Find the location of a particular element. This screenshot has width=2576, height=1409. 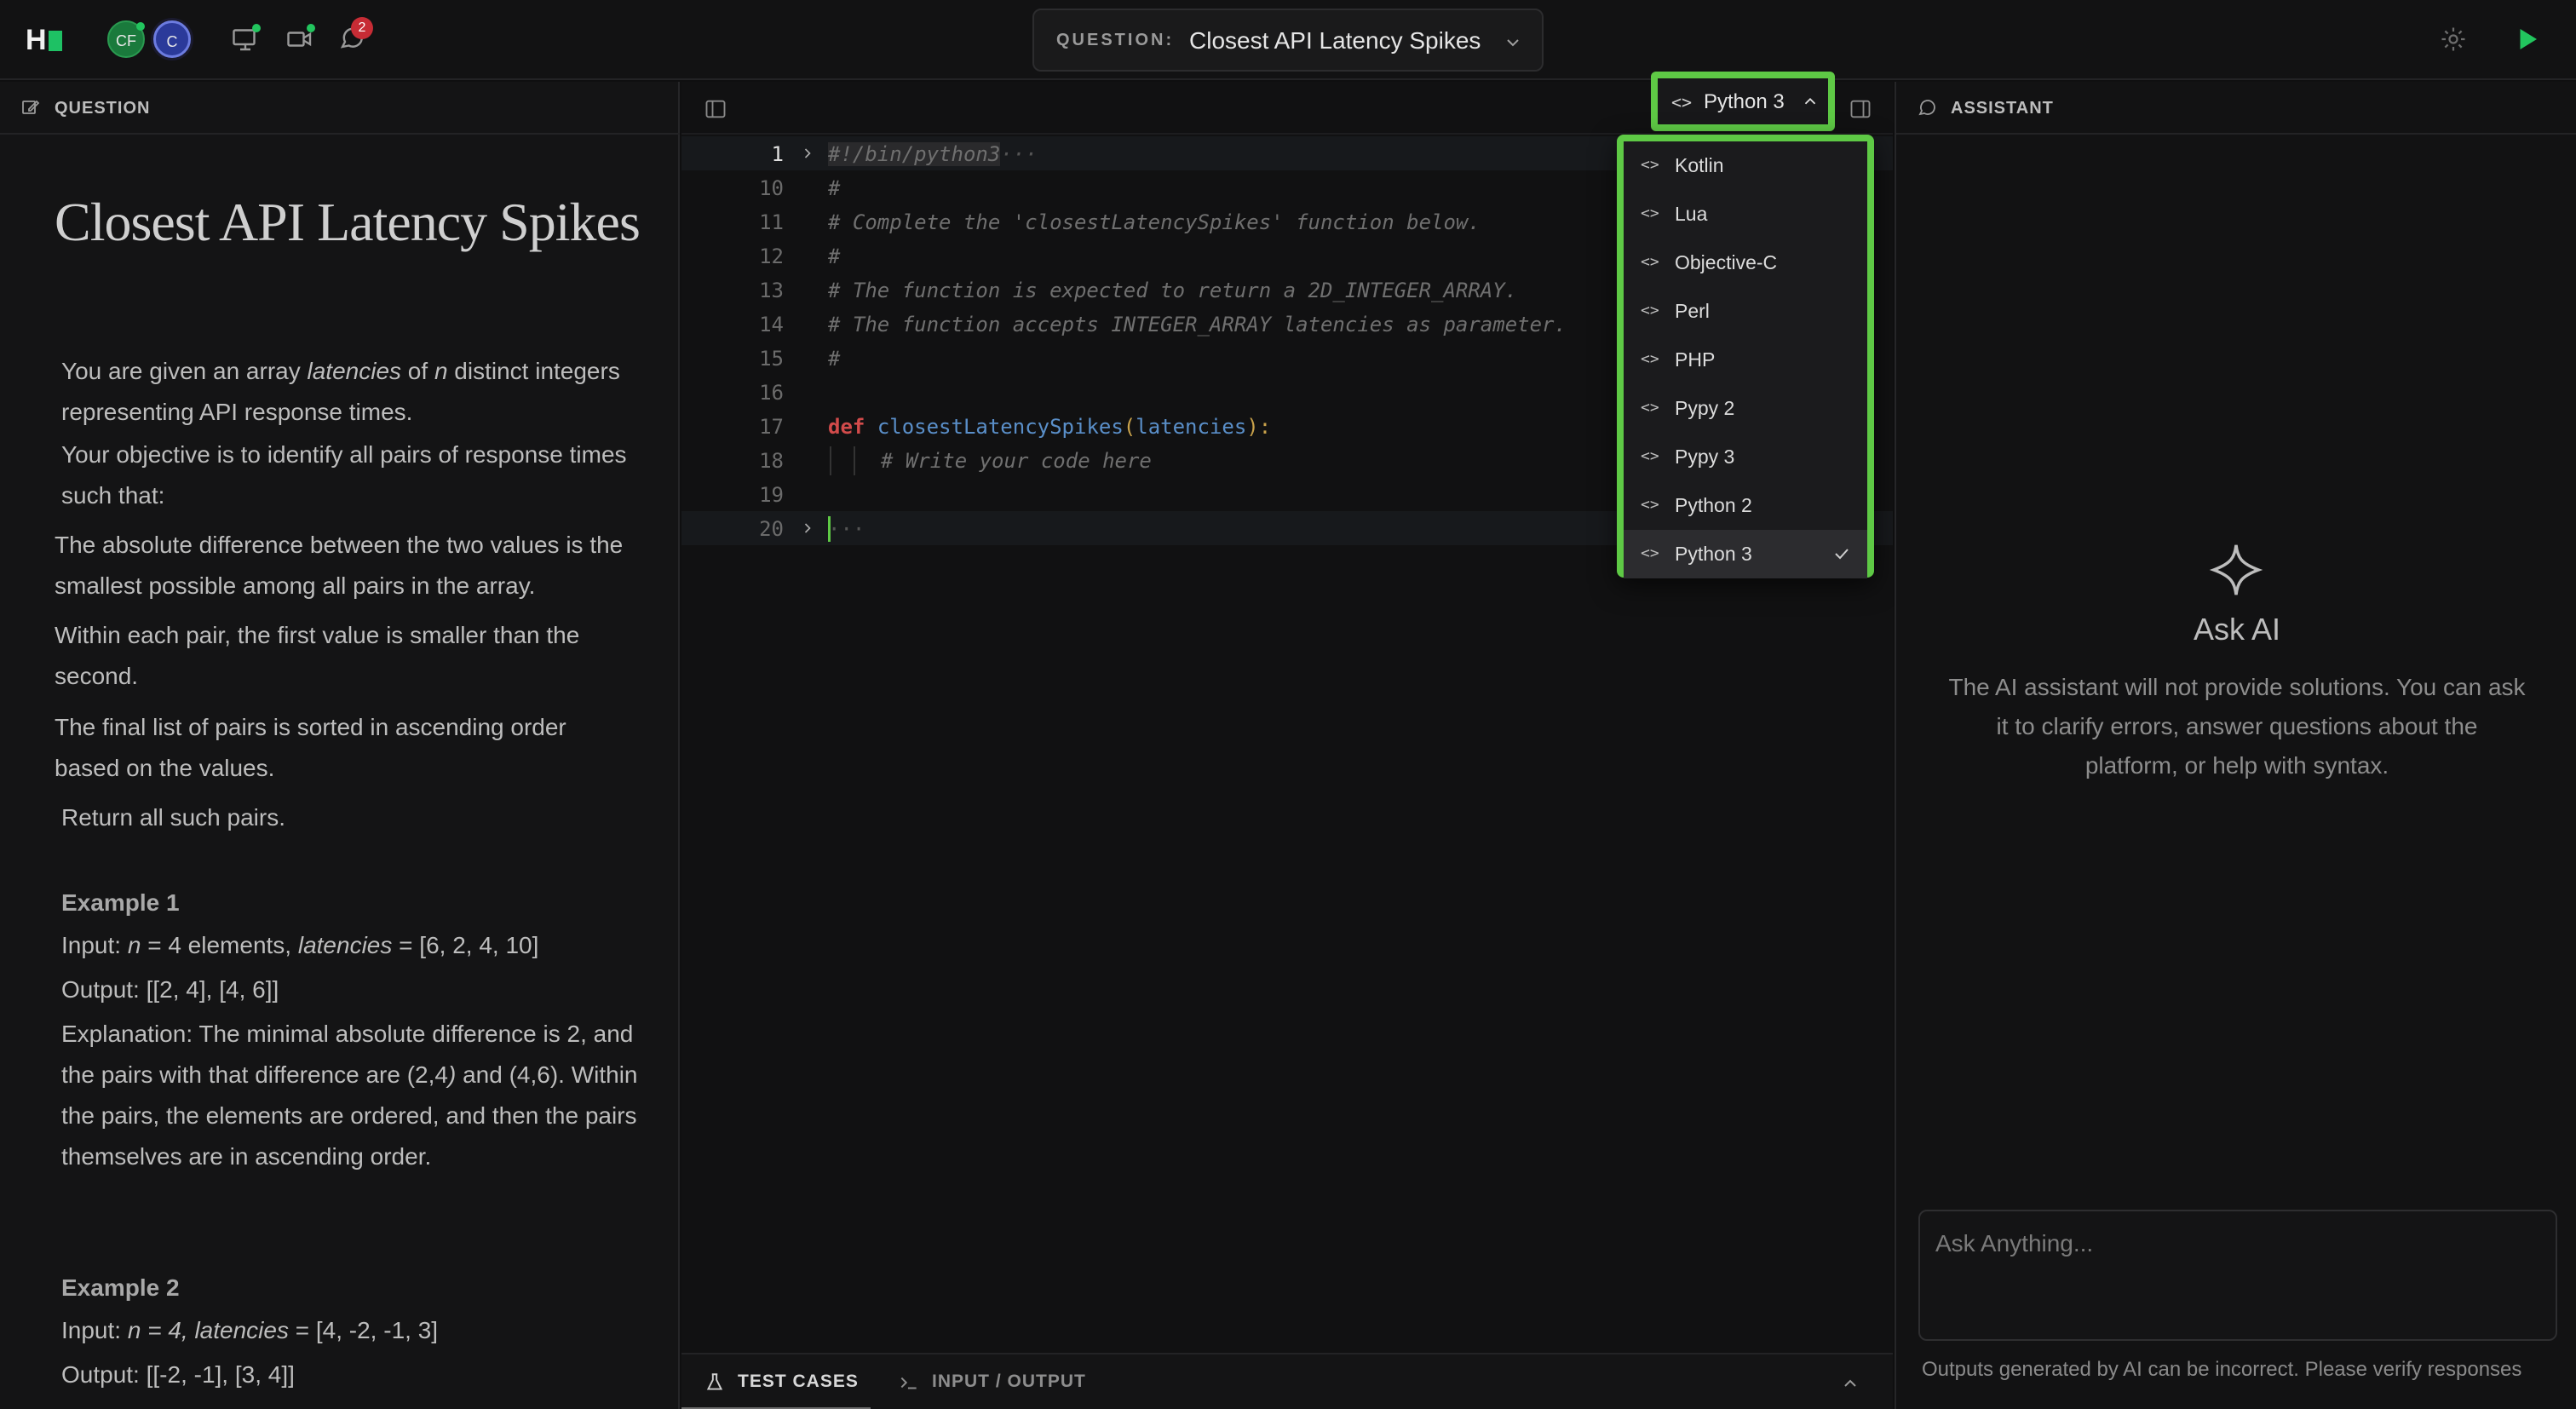

settings-gear-icon is located at coordinates (2454, 39).